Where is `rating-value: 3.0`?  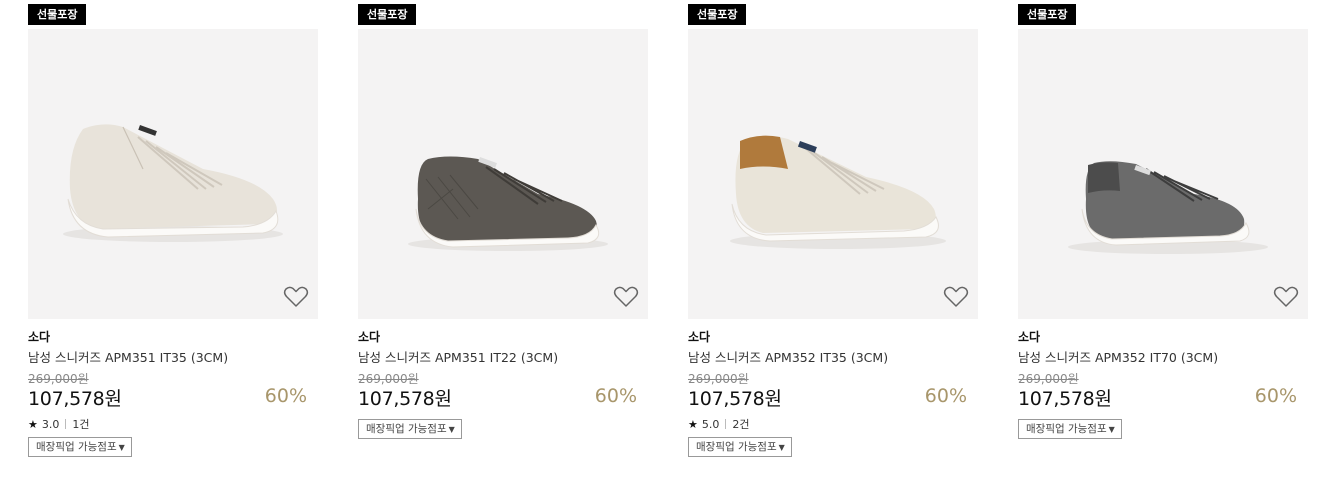 rating-value: 3.0 is located at coordinates (50, 424).